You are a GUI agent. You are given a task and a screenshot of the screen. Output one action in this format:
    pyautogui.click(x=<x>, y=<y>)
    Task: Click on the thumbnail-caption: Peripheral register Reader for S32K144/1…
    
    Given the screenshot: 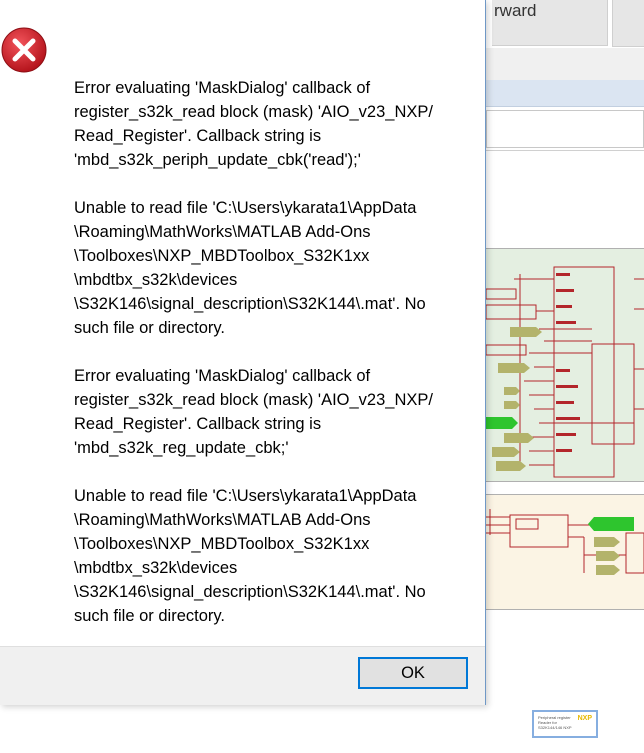 What is the action you would take?
    pyautogui.click(x=555, y=722)
    